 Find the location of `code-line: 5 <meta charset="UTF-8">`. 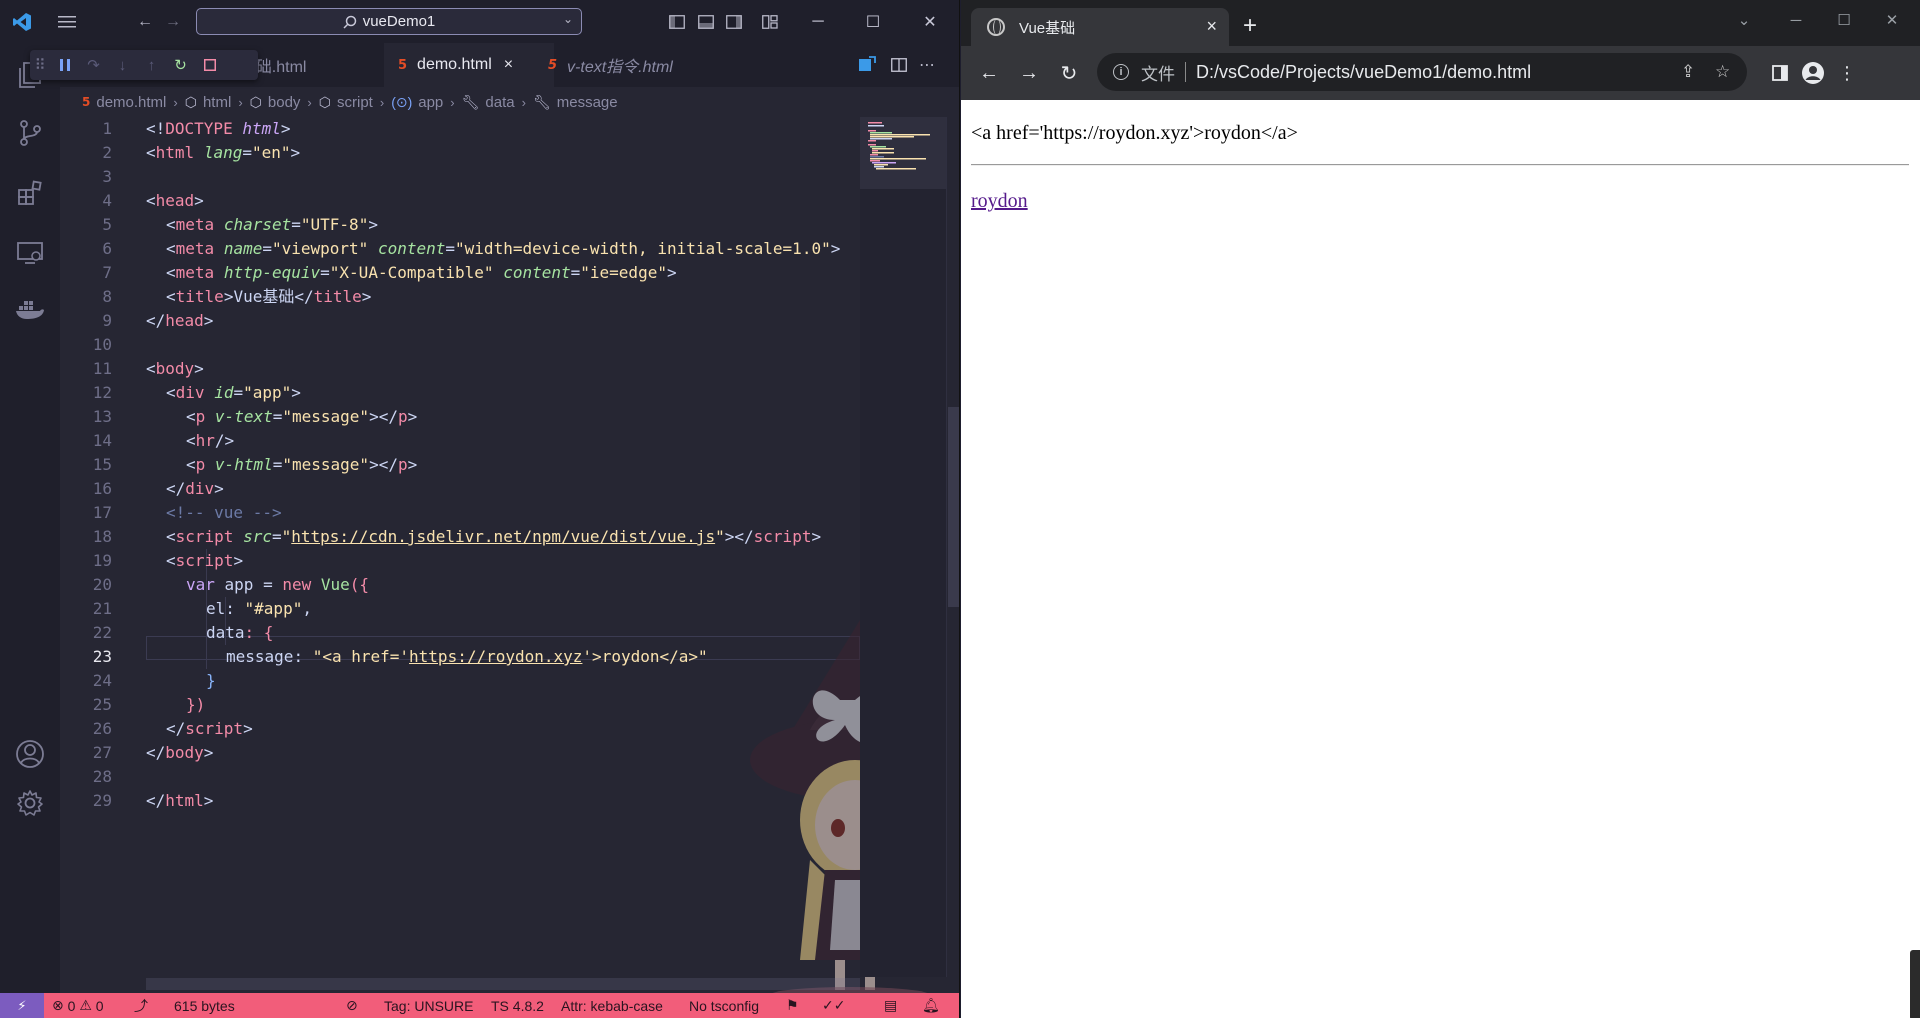

code-line: 5 <meta charset="UTF-8"> is located at coordinates (460, 225).